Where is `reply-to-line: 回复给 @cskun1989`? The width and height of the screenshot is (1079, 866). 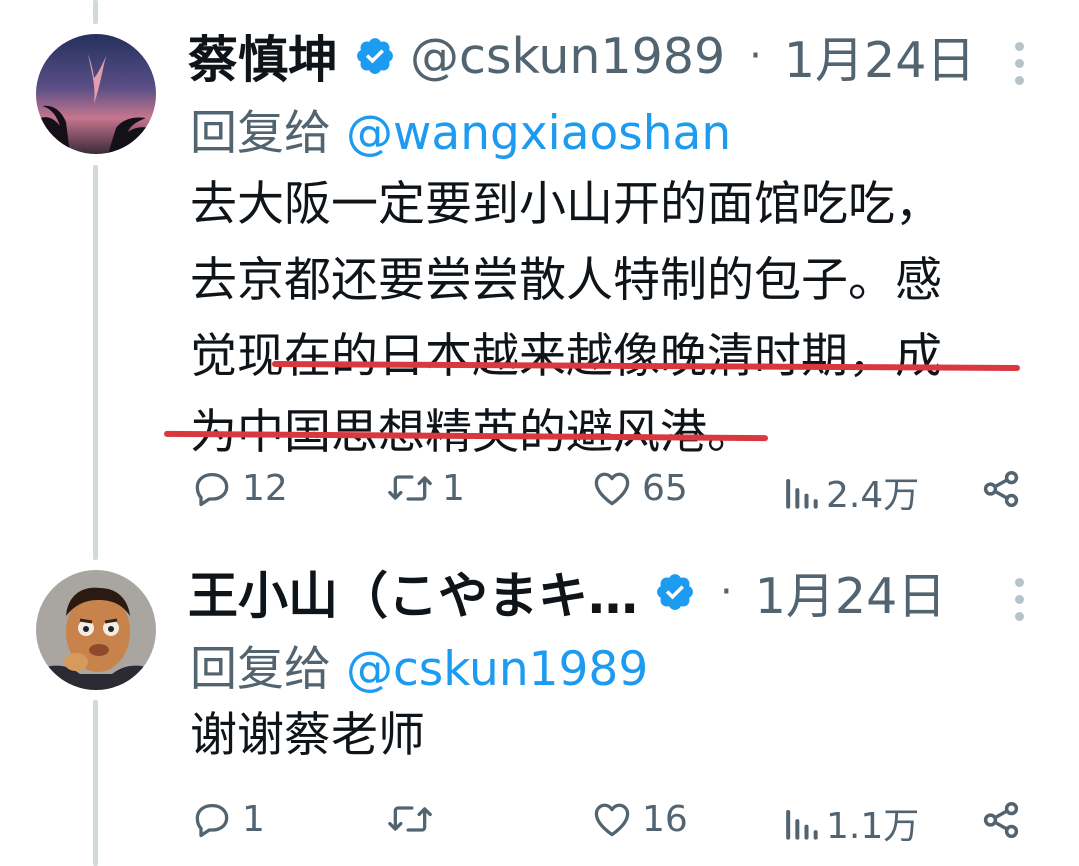
reply-to-line: 回复给 @cskun1989 is located at coordinates (419, 664).